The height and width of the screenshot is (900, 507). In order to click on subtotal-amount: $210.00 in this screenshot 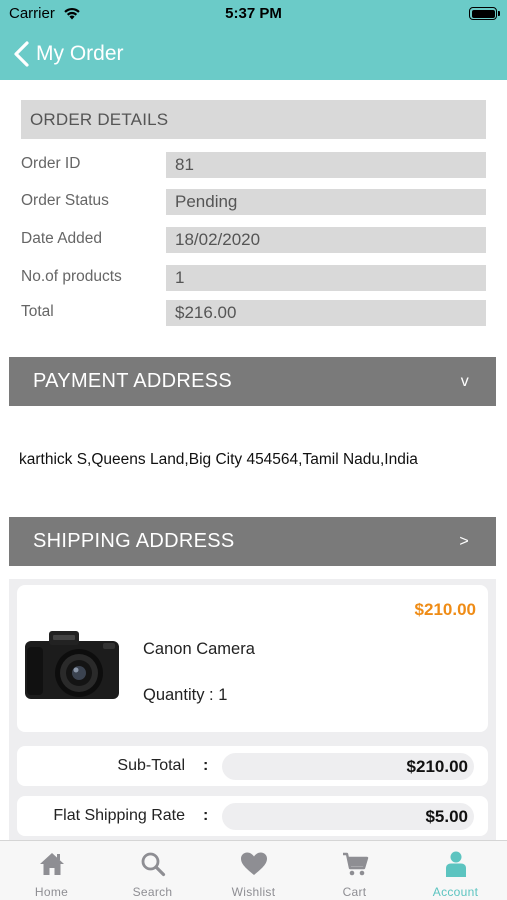, I will do `click(437, 766)`.